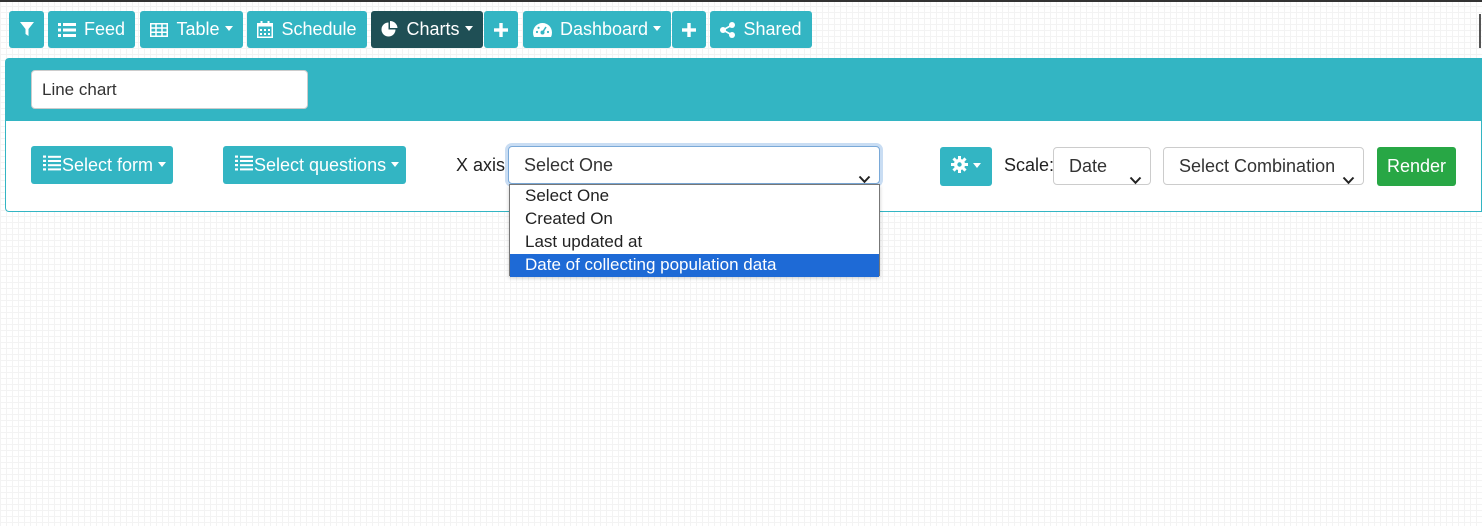 This screenshot has width=1482, height=526. What do you see at coordinates (694, 242) in the screenshot?
I see `x-axis-option: Last updated at` at bounding box center [694, 242].